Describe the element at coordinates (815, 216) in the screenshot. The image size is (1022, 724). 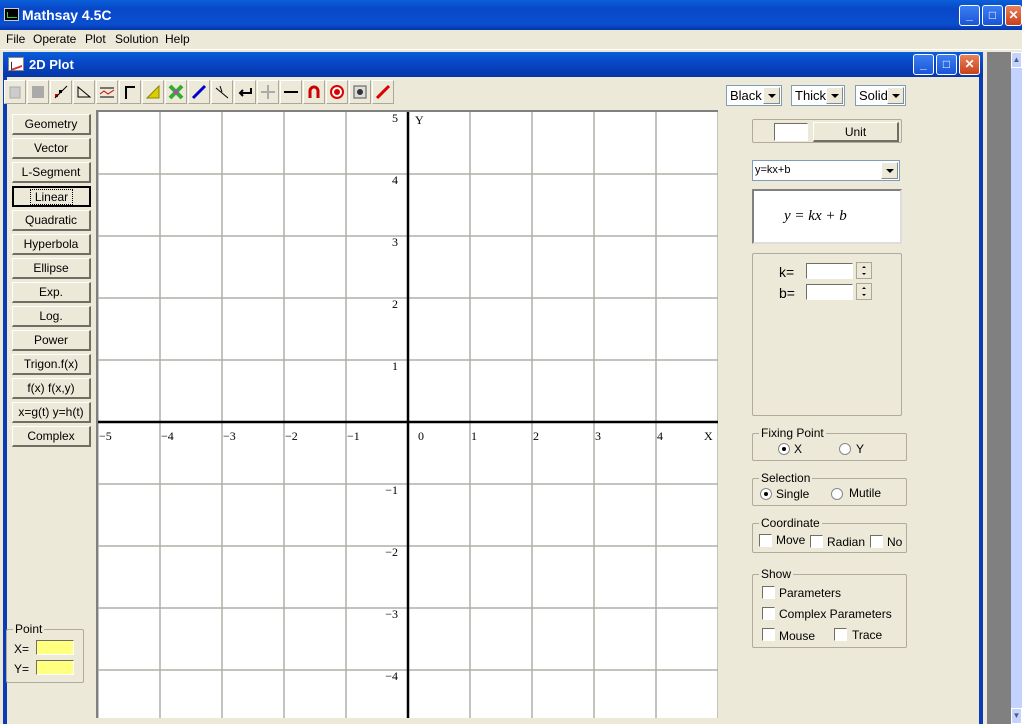
I see `equation-text: y = kx + b` at that location.